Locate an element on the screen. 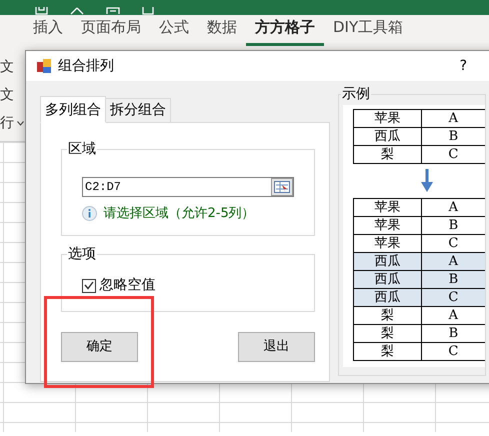  ribbon-tab: DIY工具箱 is located at coordinates (368, 30).